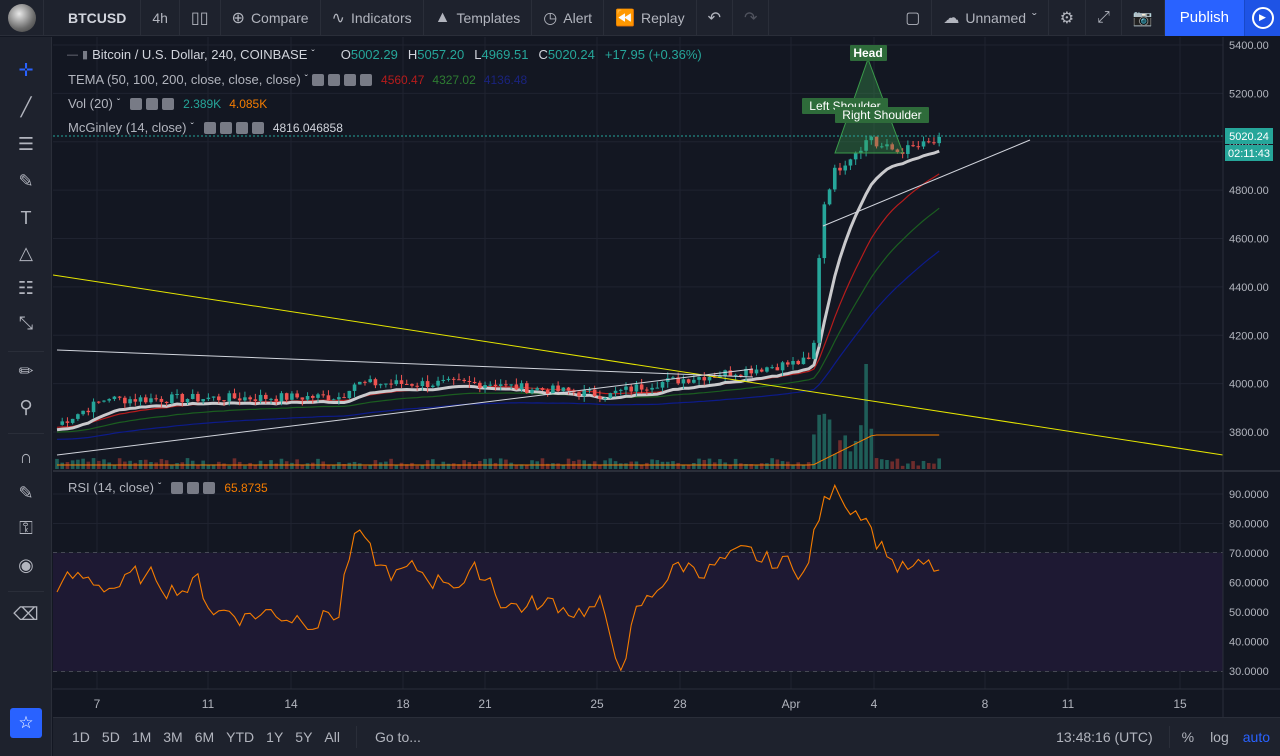 This screenshot has height=756, width=1280. Describe the element at coordinates (93, 18) in the screenshot. I see `symbol-search: BTCUSD` at that location.